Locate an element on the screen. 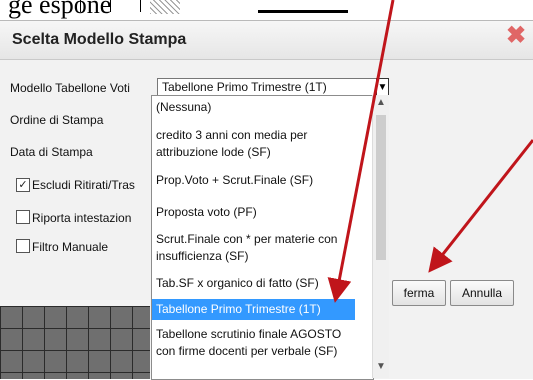 The width and height of the screenshot is (533, 380). conferma-button: ferma is located at coordinates (419, 293).